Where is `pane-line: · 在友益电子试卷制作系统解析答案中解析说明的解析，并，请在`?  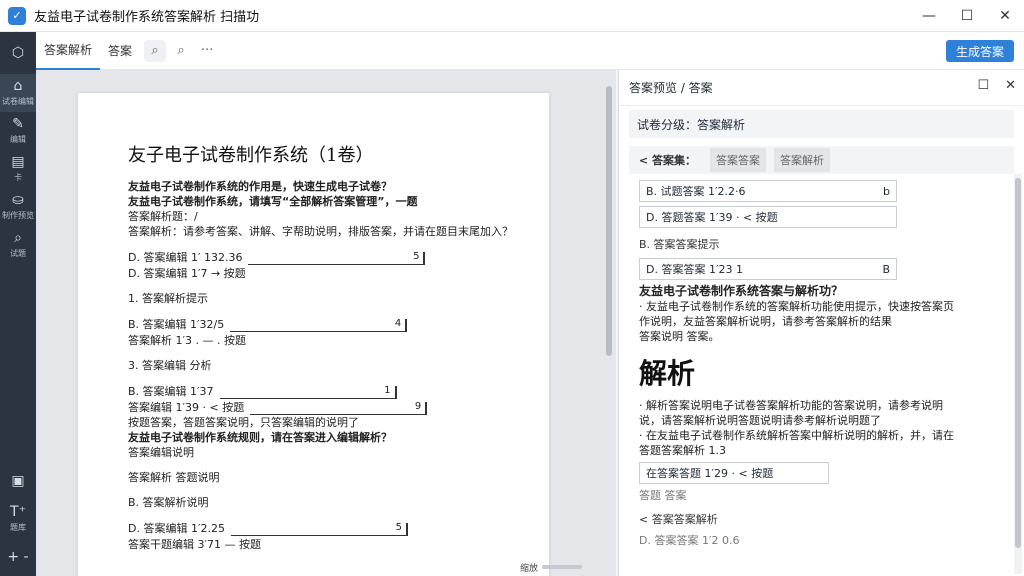 pane-line: · 在友益电子试卷制作系统解析答案中解析说明的解析，并，请在 is located at coordinates (796, 435).